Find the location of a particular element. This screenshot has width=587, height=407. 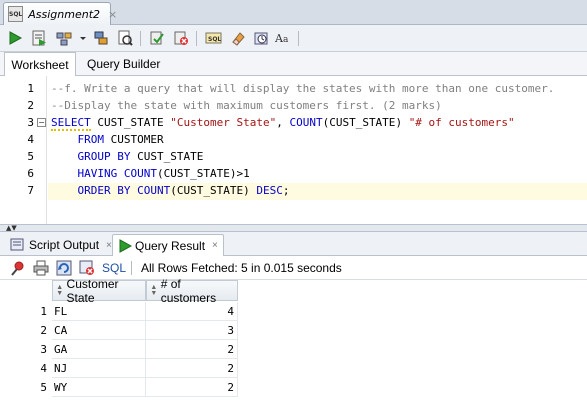

pin-icon is located at coordinates (18, 268).